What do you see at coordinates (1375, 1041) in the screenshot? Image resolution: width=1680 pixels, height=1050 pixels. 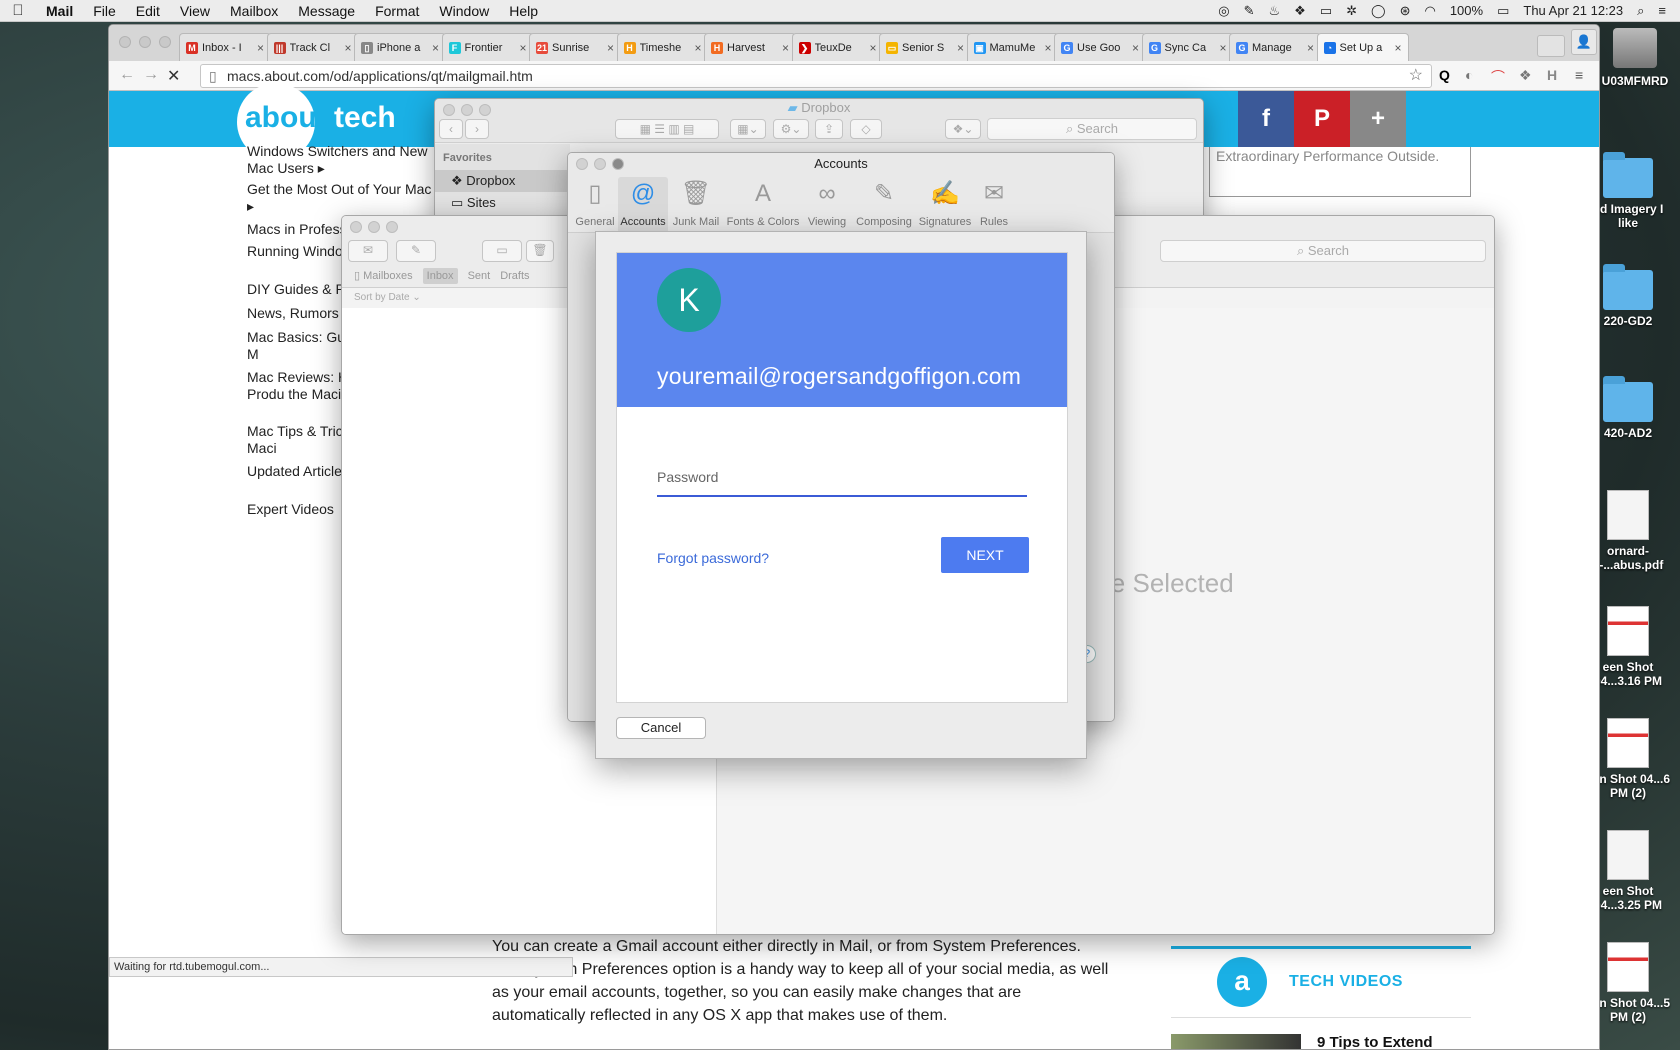 I see `video-title: 9 Tips to Extend` at bounding box center [1375, 1041].